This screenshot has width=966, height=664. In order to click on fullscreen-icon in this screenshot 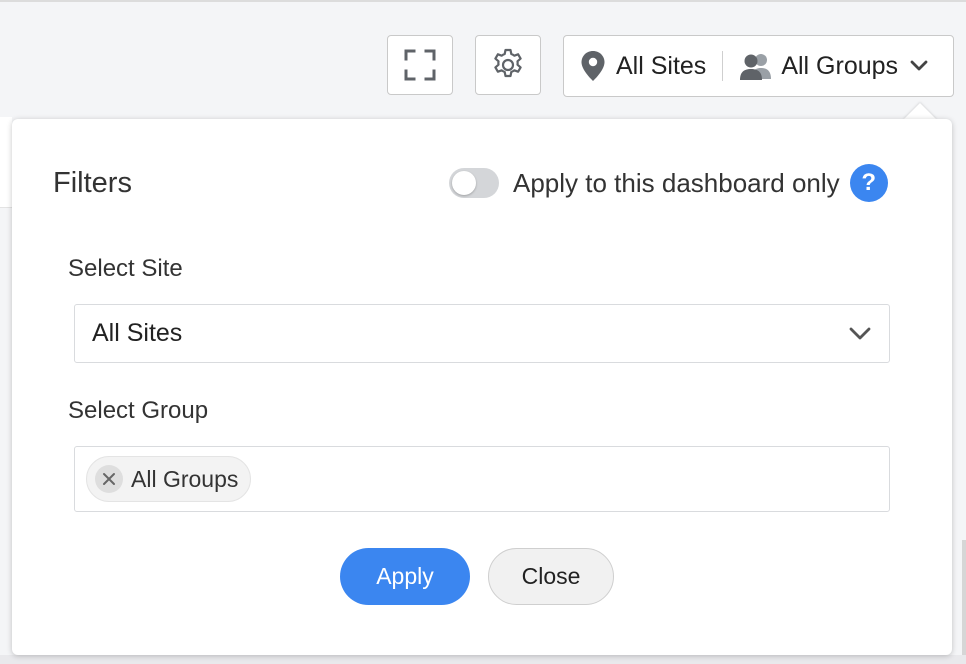, I will do `click(420, 65)`.